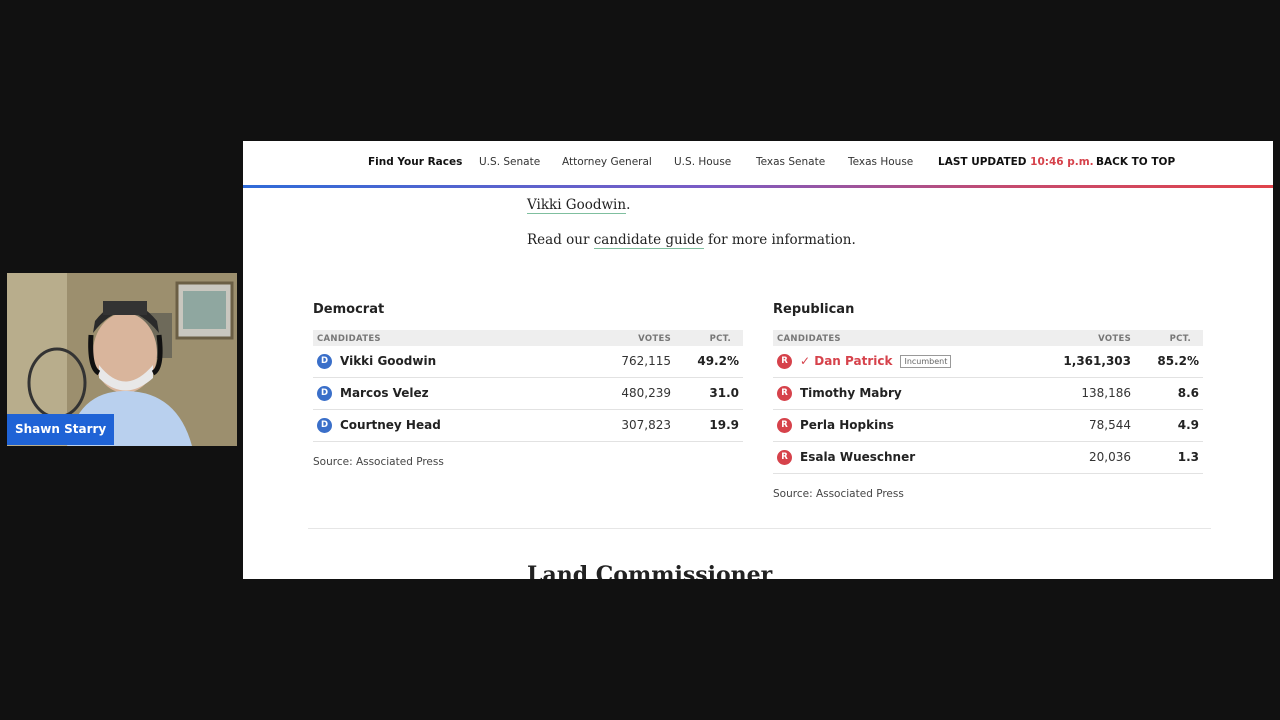 This screenshot has width=1280, height=720. What do you see at coordinates (415, 162) in the screenshot?
I see `nav-find-your-races: Find Your Races` at bounding box center [415, 162].